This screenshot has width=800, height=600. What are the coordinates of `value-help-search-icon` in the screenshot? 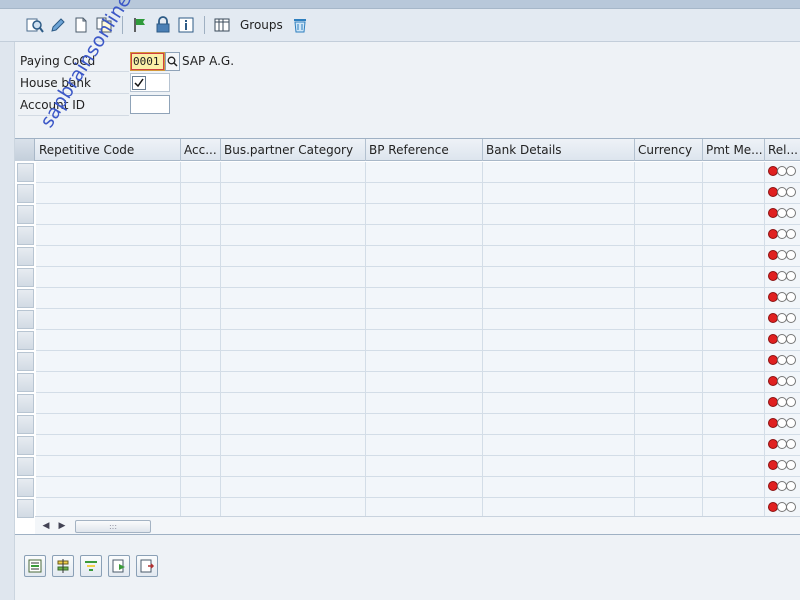 It's located at (172, 61).